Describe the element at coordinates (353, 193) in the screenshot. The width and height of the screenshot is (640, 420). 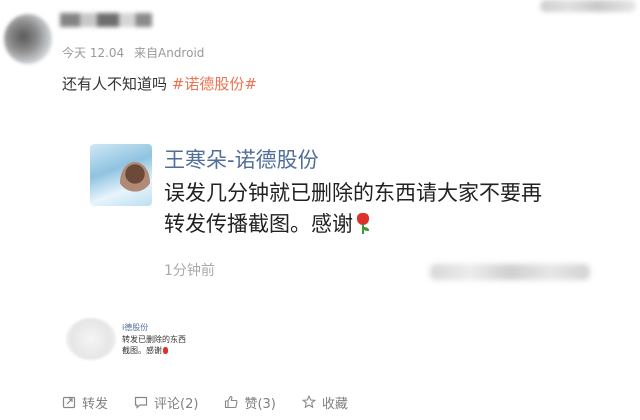
I see `screenshot-body-line1: 误发几分钟就已删除的东西请大家不要再` at that location.